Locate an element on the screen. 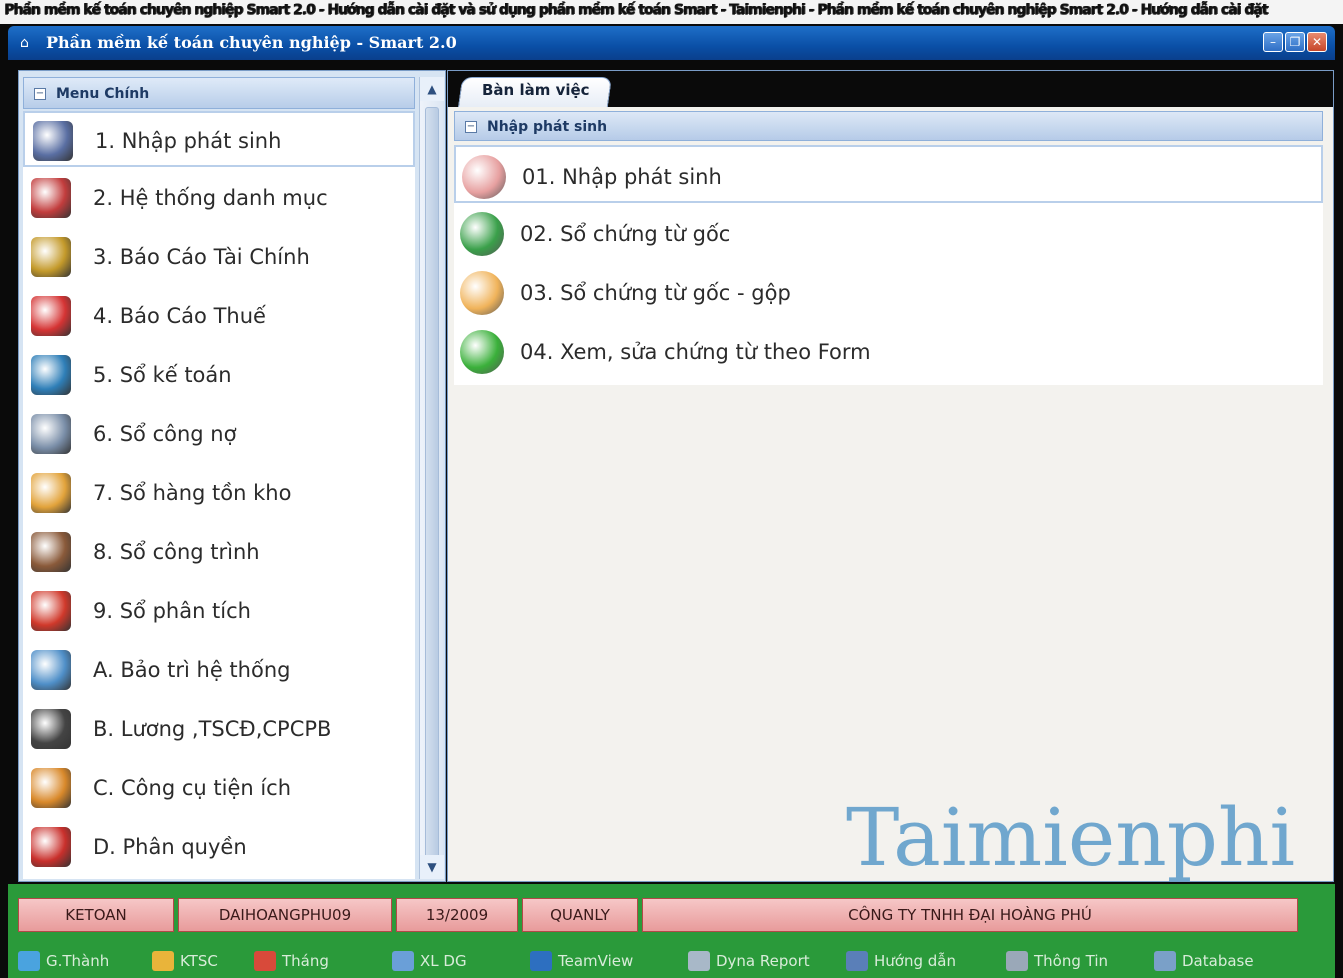  menu-item-label: 5. Sổ kế toán is located at coordinates (162, 375).